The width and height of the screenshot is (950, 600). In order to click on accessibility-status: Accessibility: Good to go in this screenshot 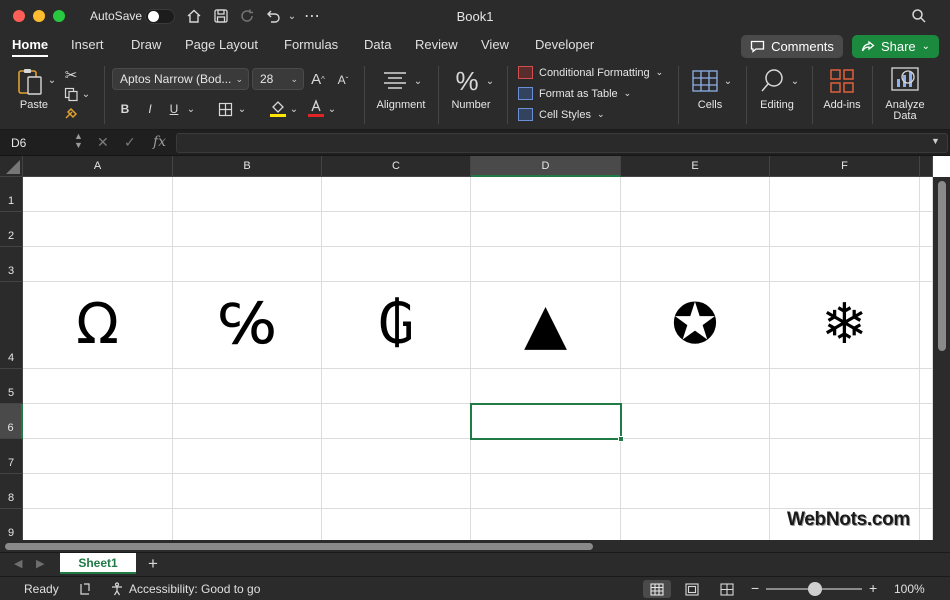, I will do `click(194, 589)`.